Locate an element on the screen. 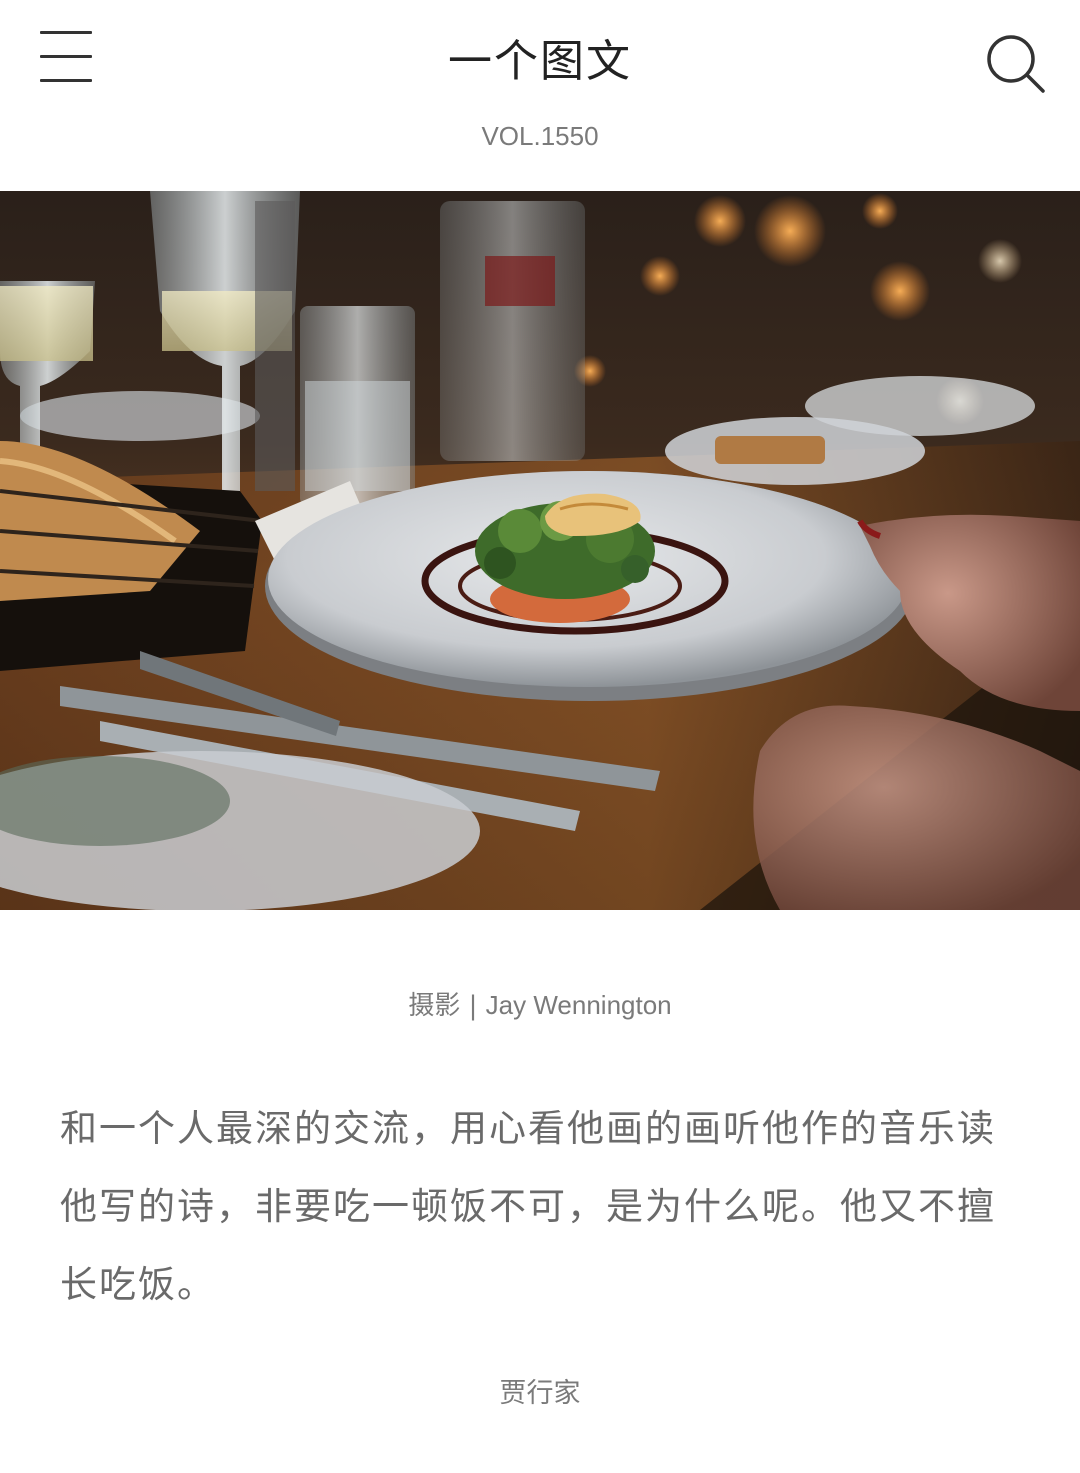 This screenshot has width=1080, height=1473. photo-credit-label: 摄影 | is located at coordinates (447, 1006).